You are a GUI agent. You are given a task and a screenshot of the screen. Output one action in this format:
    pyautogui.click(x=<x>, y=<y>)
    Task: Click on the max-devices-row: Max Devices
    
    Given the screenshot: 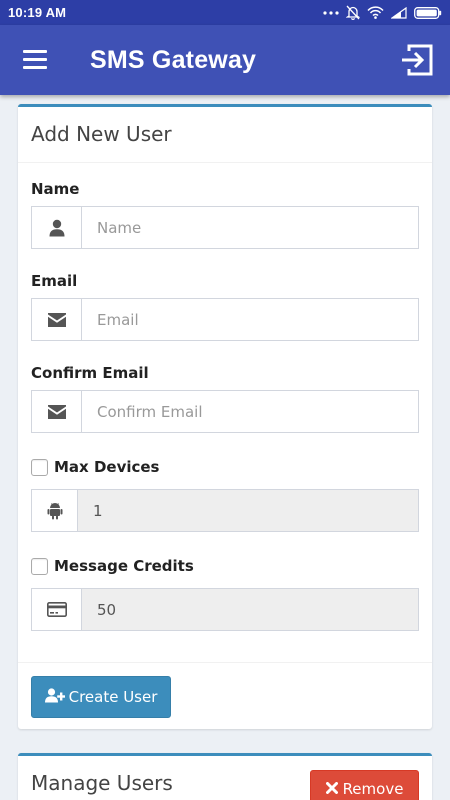 What is the action you would take?
    pyautogui.click(x=95, y=467)
    